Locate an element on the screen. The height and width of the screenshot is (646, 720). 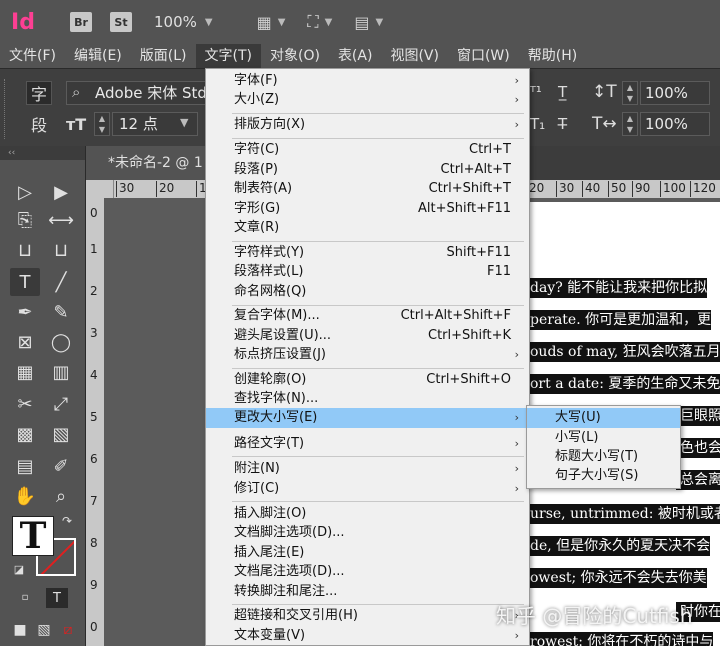
content-collector-icon: ⊔ is located at coordinates (25, 250).